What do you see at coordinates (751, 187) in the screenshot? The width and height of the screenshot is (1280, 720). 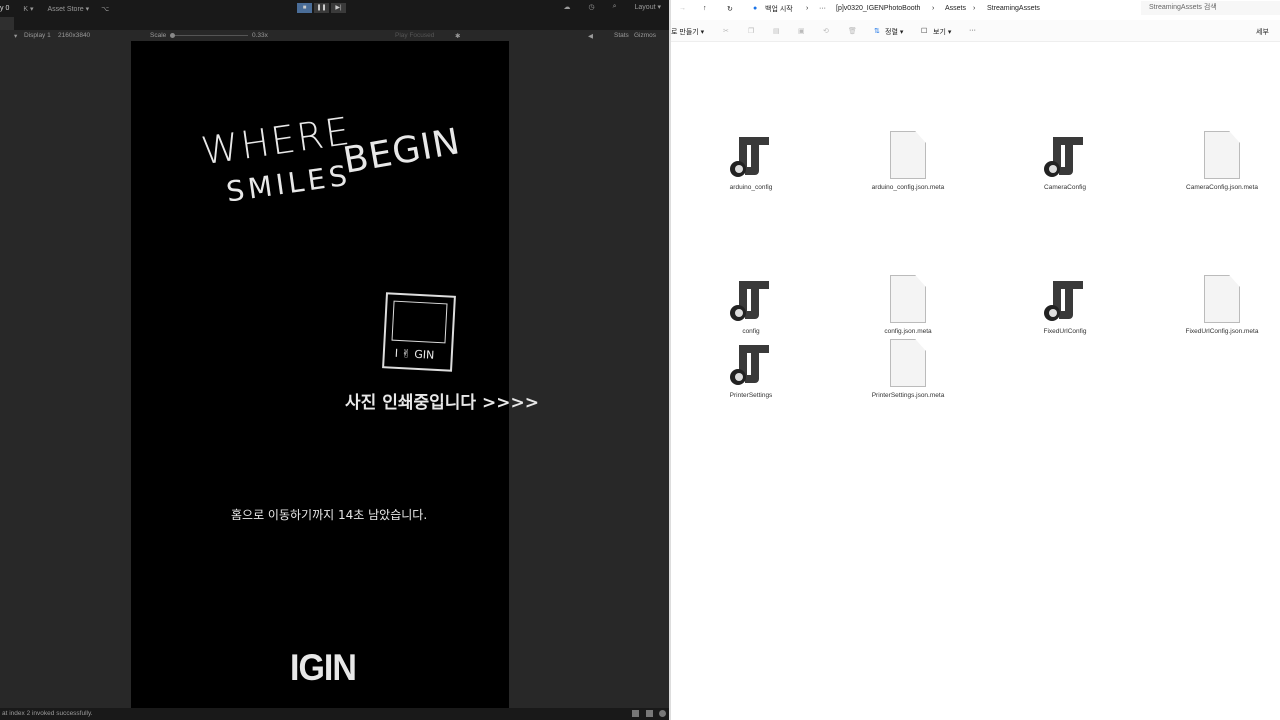 I see `file-name: arduino_config` at bounding box center [751, 187].